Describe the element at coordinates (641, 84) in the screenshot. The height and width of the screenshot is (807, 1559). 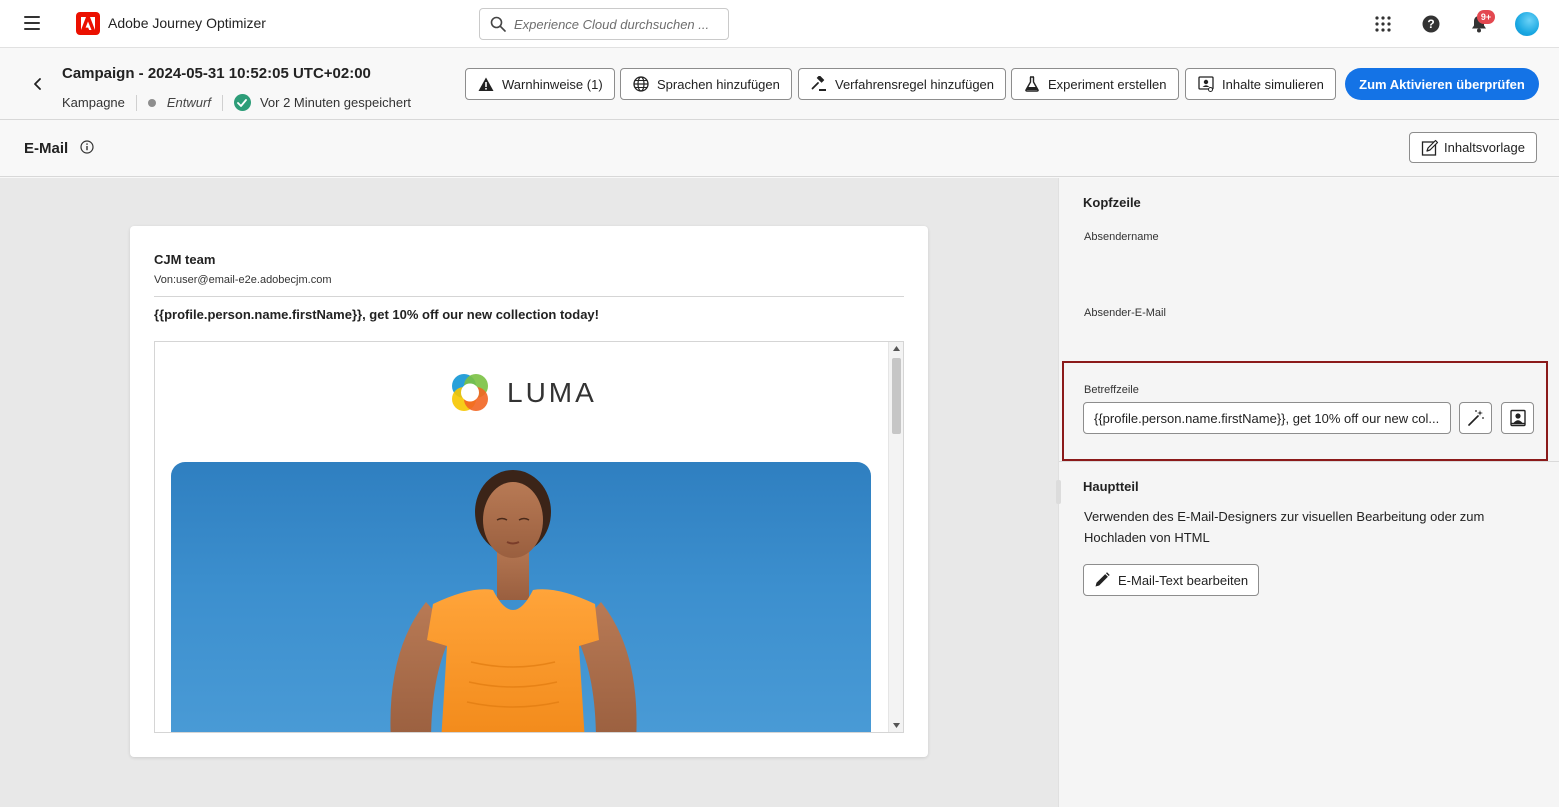
I see `globe-icon` at that location.